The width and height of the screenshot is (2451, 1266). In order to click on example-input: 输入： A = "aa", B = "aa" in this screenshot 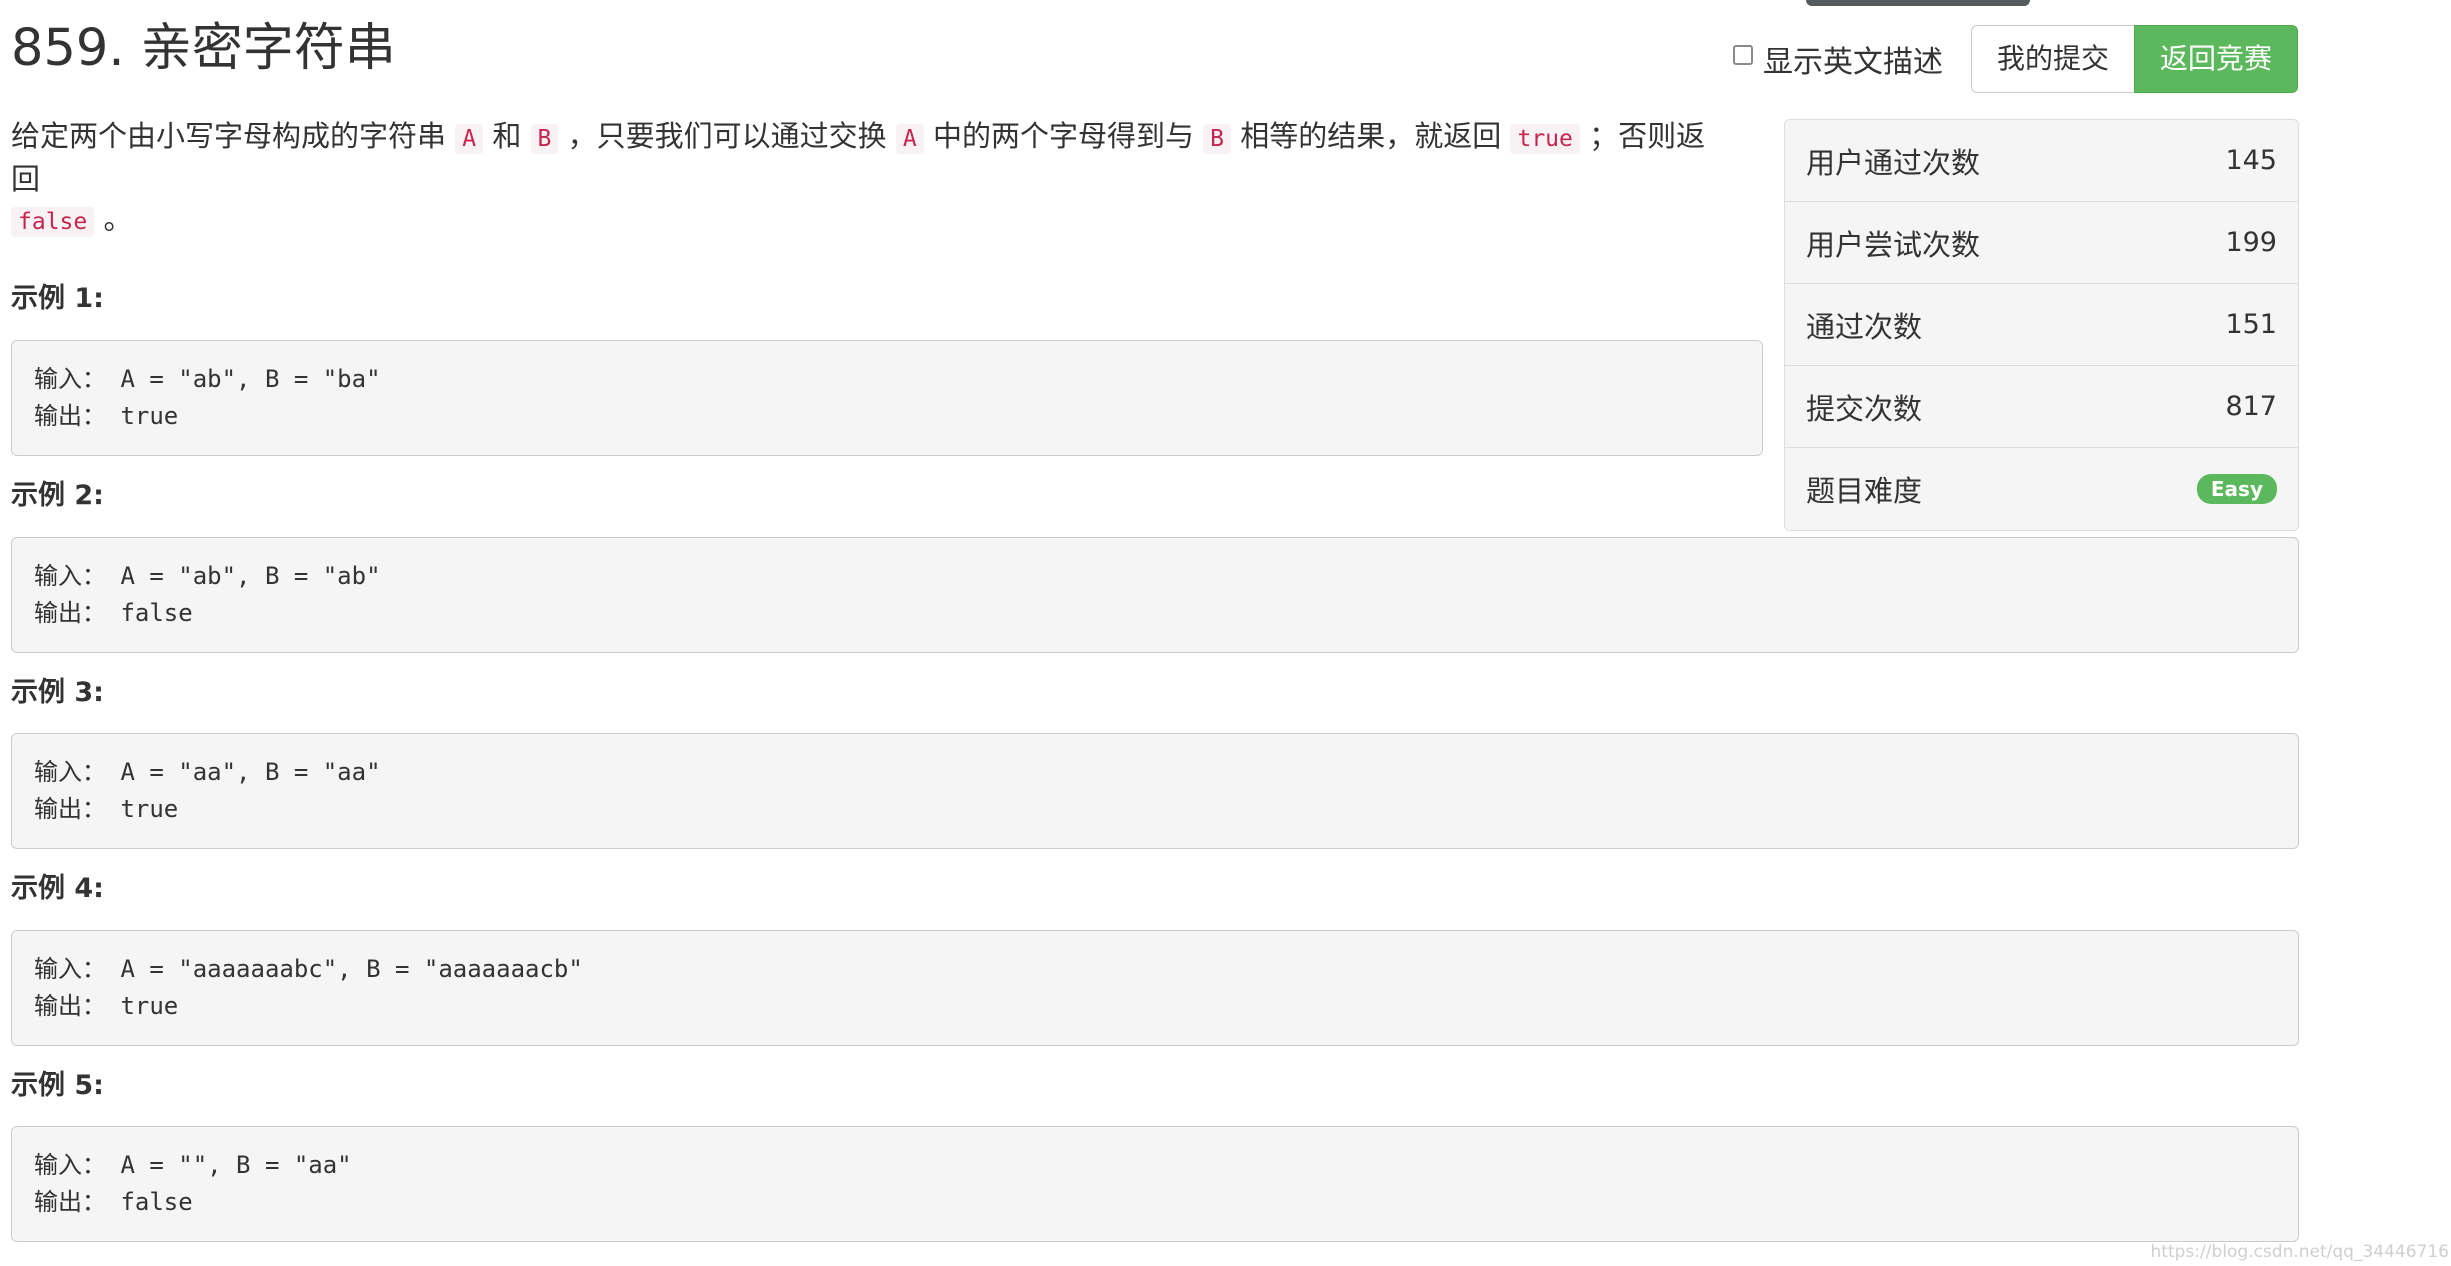, I will do `click(207, 772)`.